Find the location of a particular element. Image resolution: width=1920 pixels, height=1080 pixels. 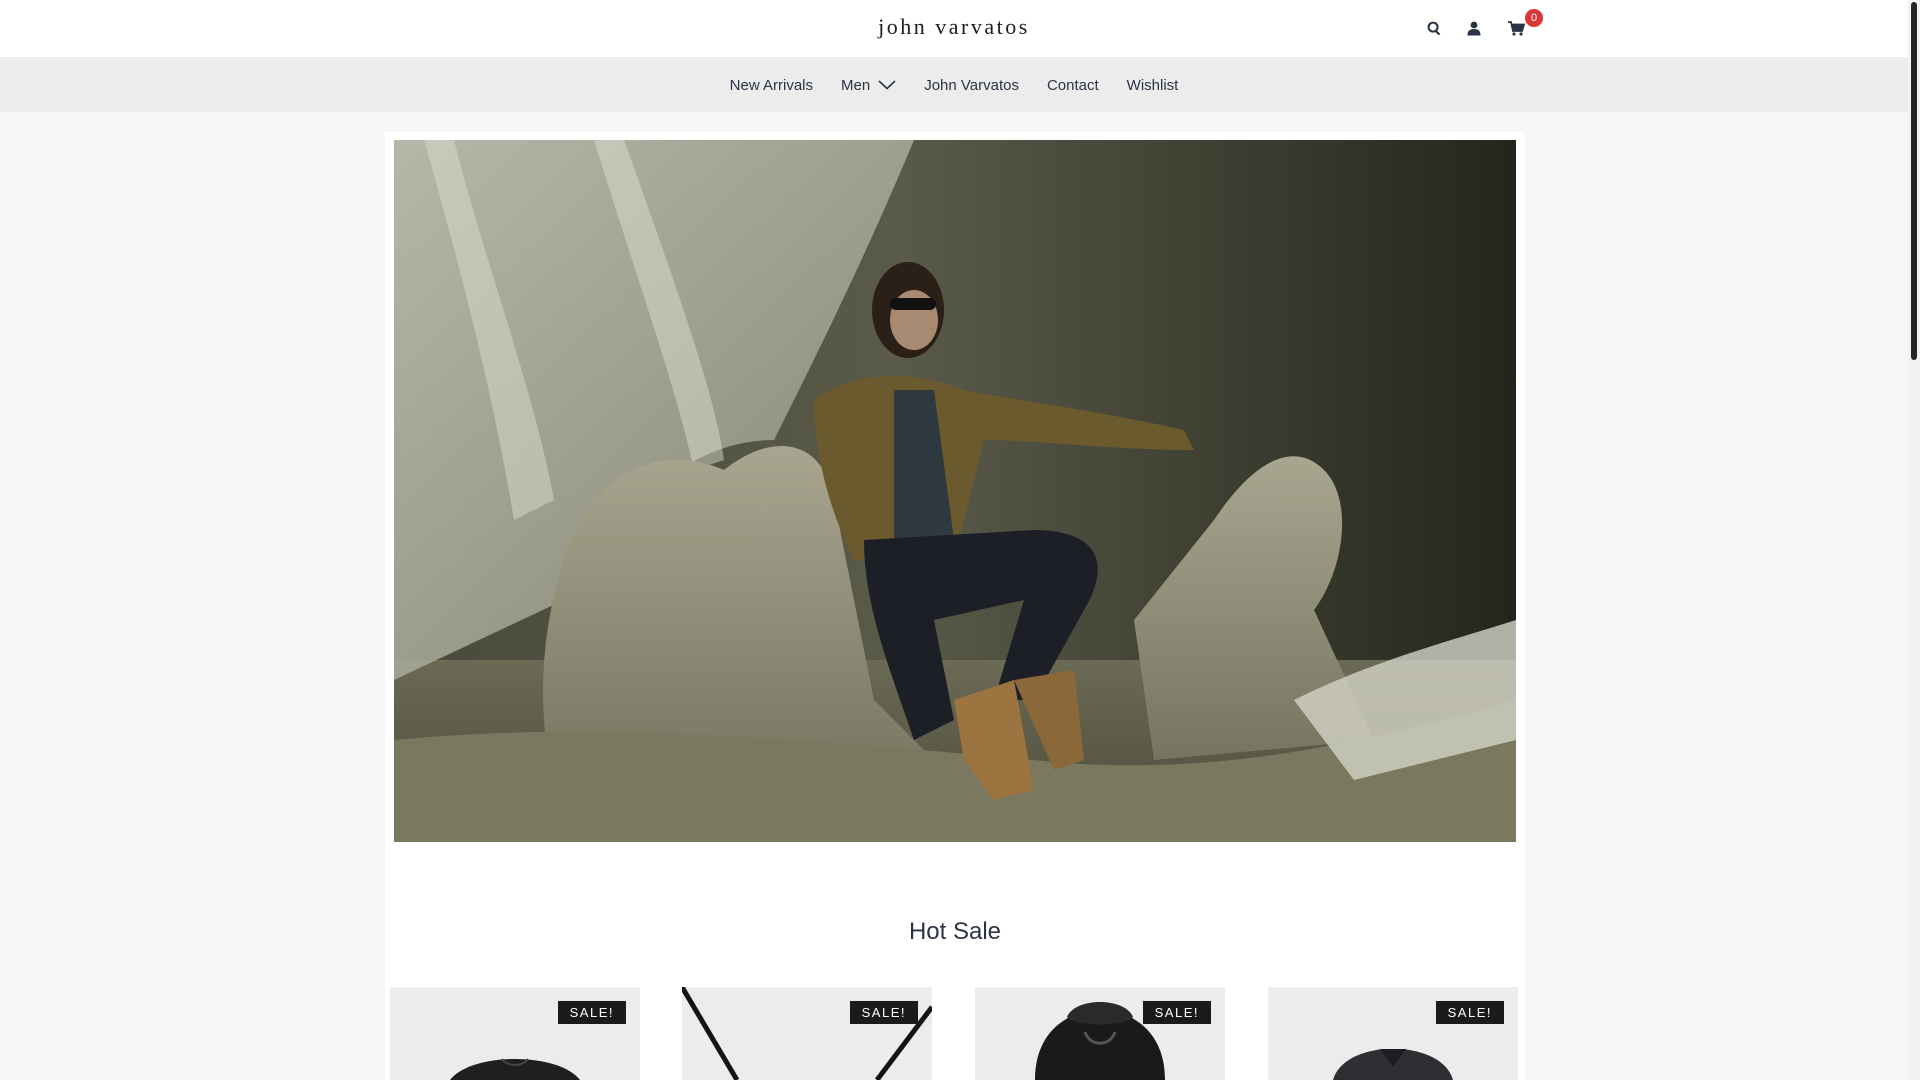

nav-item-contact: Contact is located at coordinates (1073, 85).